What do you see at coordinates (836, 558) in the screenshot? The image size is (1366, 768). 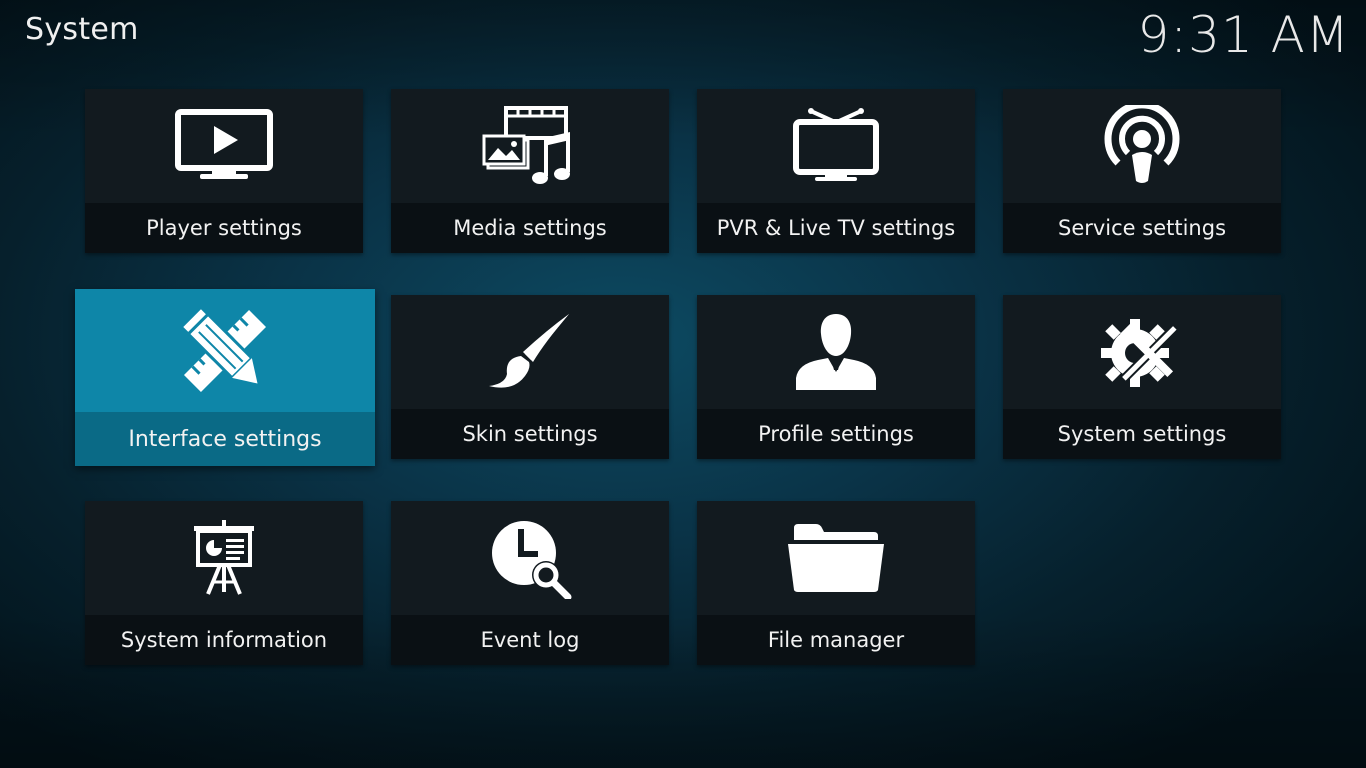 I see `folder-icon` at bounding box center [836, 558].